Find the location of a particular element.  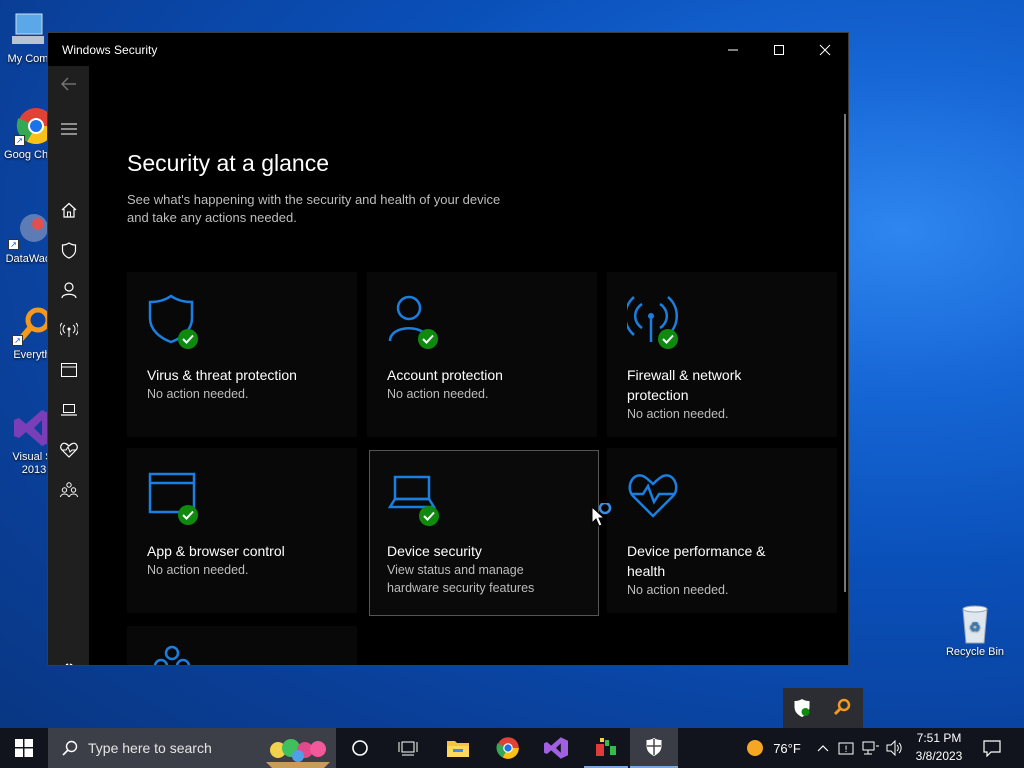

desktop-icon-label: Recycle Bin is located at coordinates (975, 652).